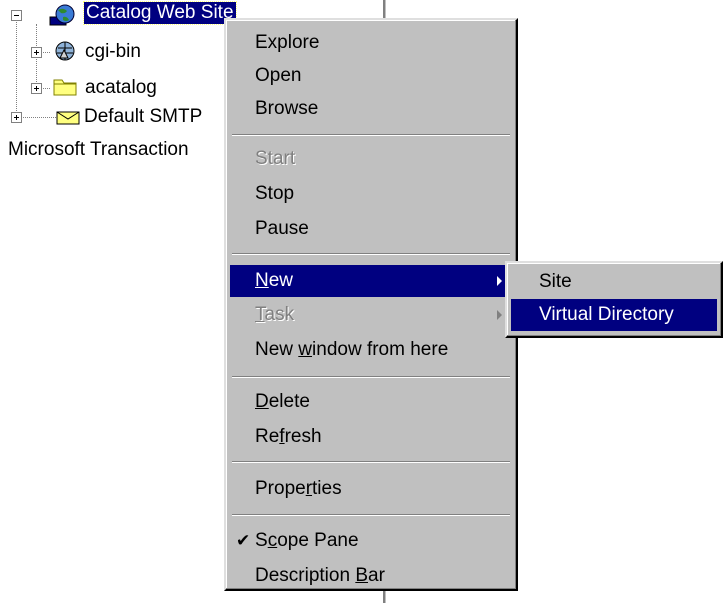  I want to click on submenu-item-virtual-directory: Virtual Directory, so click(614, 315).